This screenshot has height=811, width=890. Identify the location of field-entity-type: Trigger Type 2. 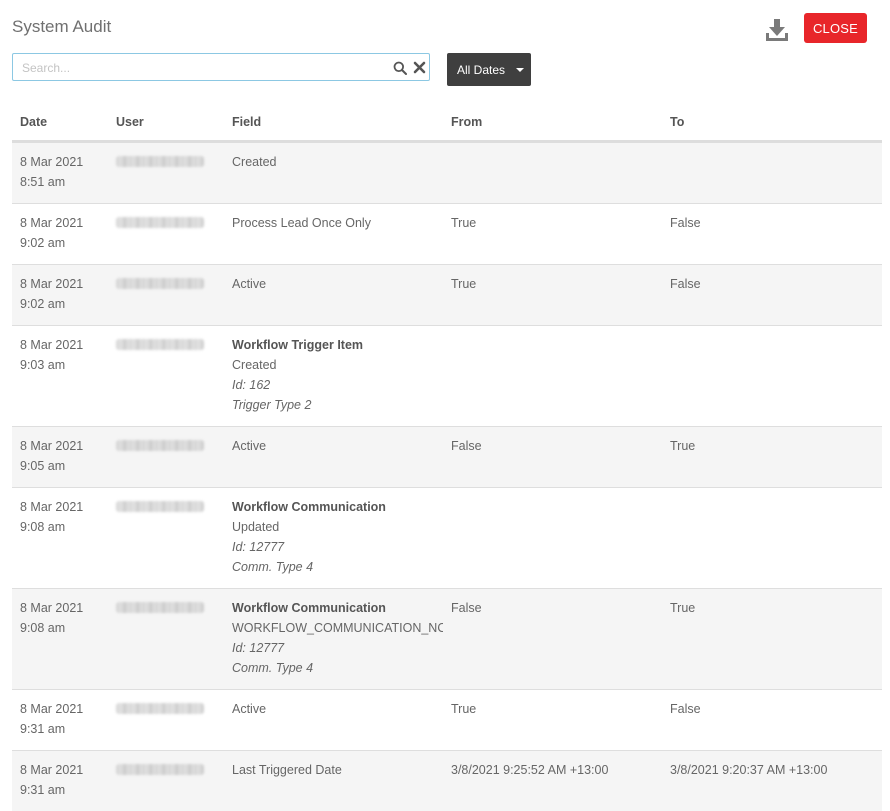
(337, 405).